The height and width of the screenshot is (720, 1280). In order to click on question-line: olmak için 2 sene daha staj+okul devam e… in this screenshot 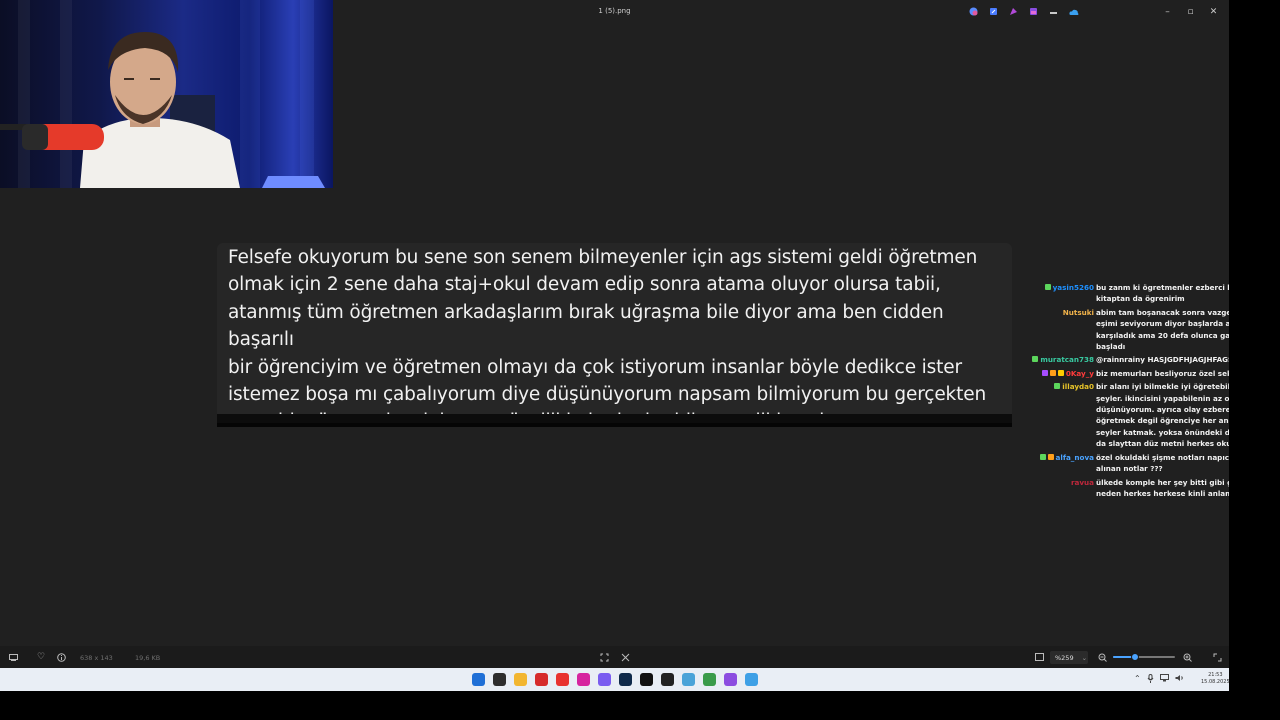, I will do `click(584, 285)`.